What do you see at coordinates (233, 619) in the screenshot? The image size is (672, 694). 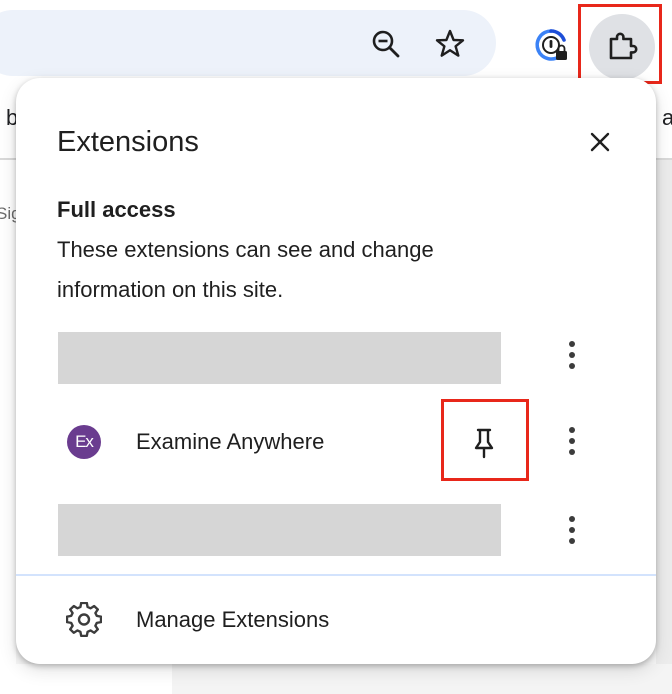 I see `manage-extensions-label: Manage Extensions` at bounding box center [233, 619].